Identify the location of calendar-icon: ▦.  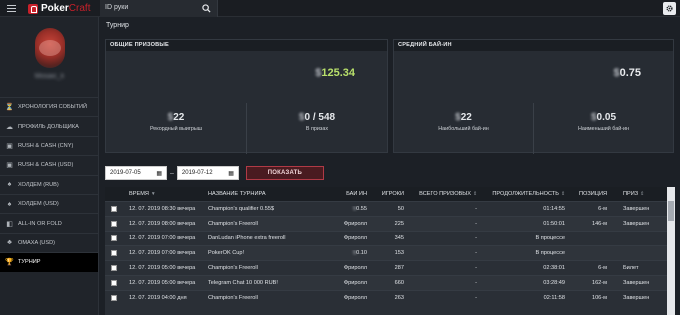
(231, 173).